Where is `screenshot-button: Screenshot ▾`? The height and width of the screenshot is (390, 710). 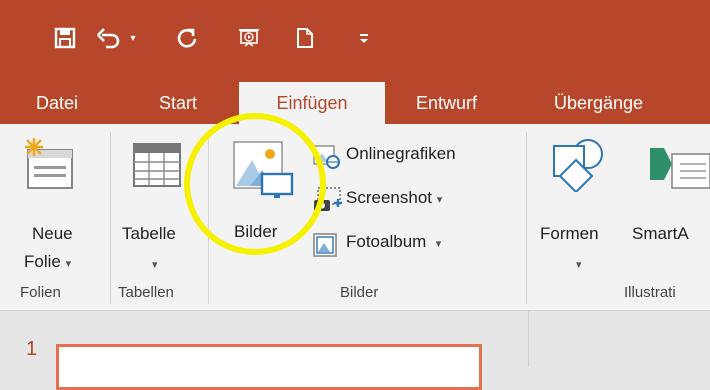
screenshot-button: Screenshot ▾ is located at coordinates (410, 200).